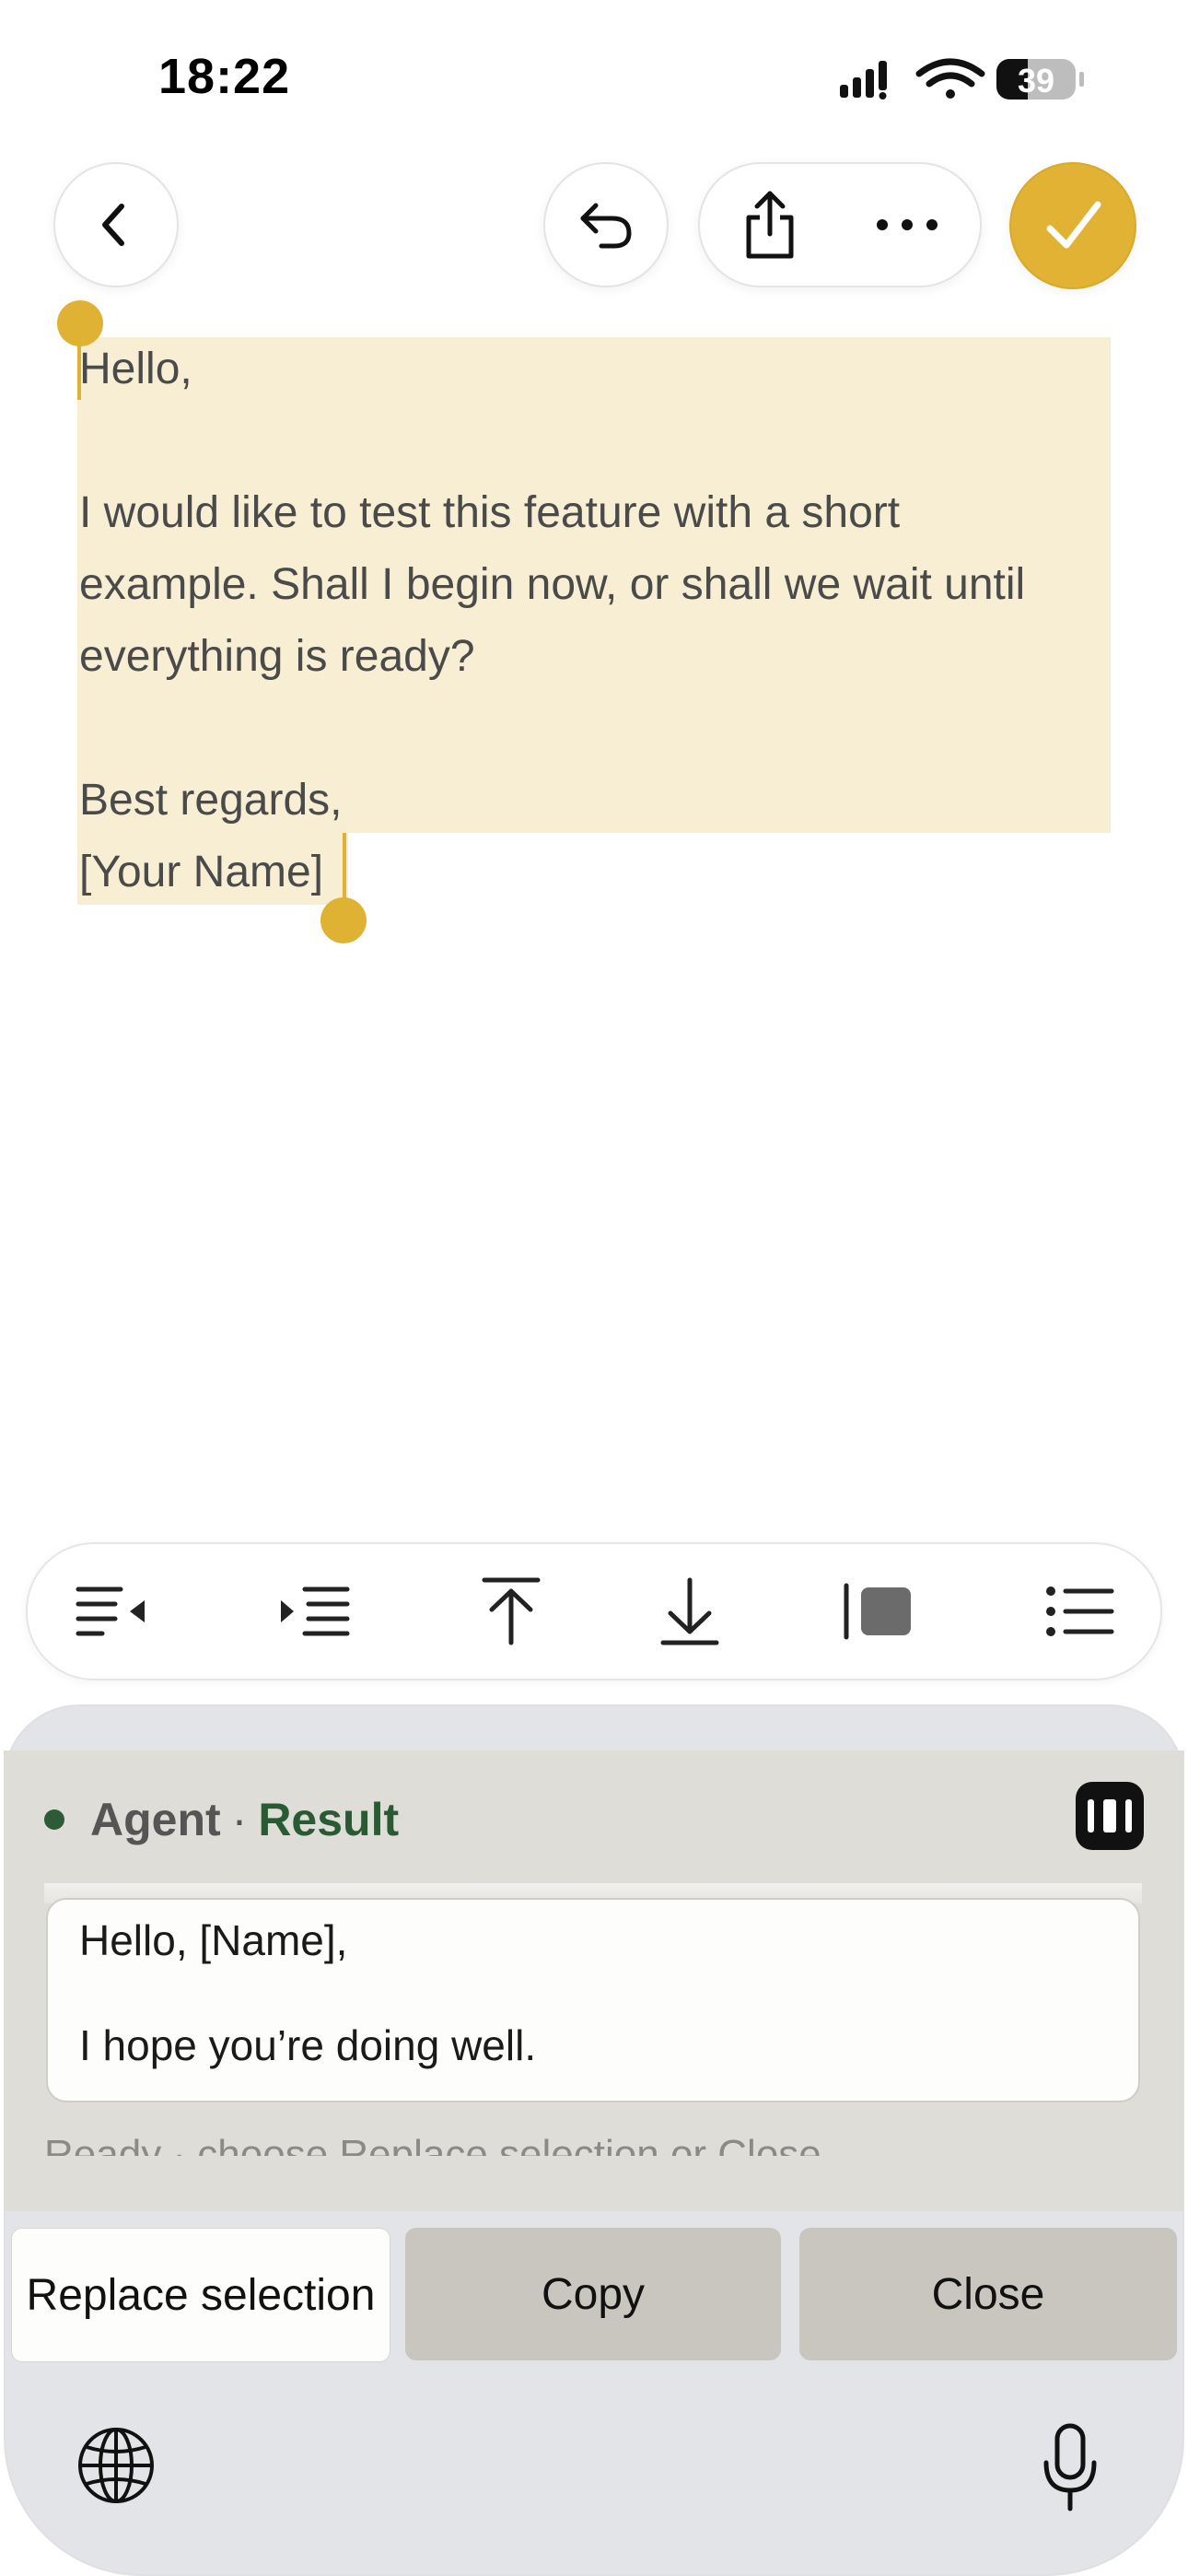 This screenshot has height=2576, width=1188. What do you see at coordinates (308, 2045) in the screenshot?
I see `result-line: I hope you’re doing well.` at bounding box center [308, 2045].